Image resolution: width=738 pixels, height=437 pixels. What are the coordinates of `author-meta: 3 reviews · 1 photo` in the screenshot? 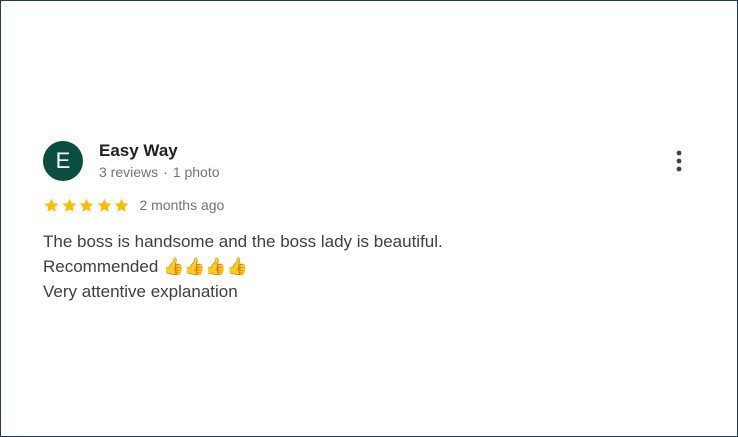 It's located at (159, 172).